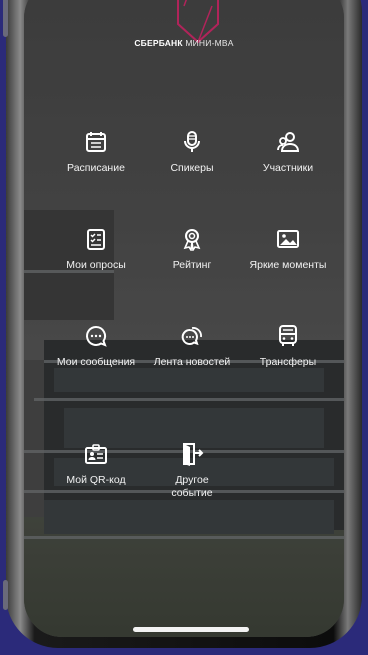 This screenshot has width=368, height=655. Describe the element at coordinates (96, 336) in the screenshot. I see `chat-icon` at that location.